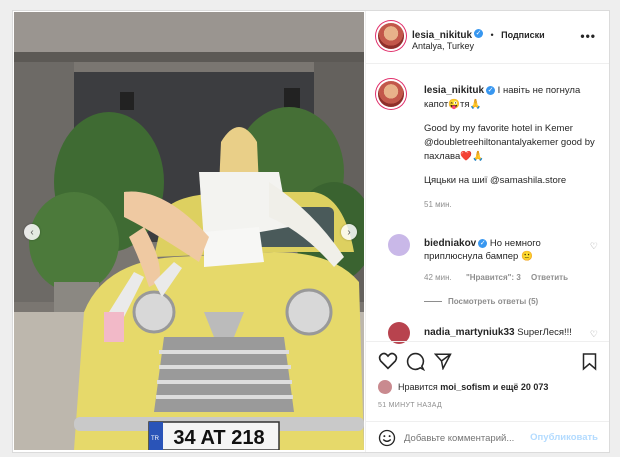 The image size is (620, 457). Describe the element at coordinates (349, 232) in the screenshot. I see `next-photo-icon: ›` at that location.